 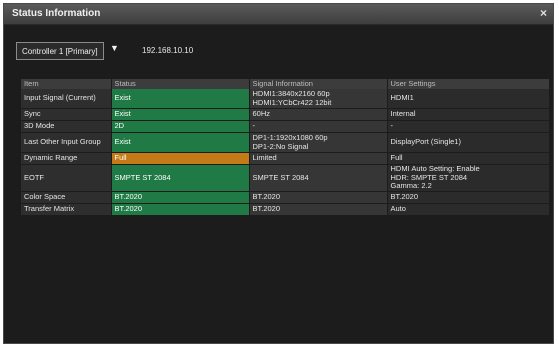 I want to click on row-item-label: Input Signal (Current), so click(x=66, y=99).